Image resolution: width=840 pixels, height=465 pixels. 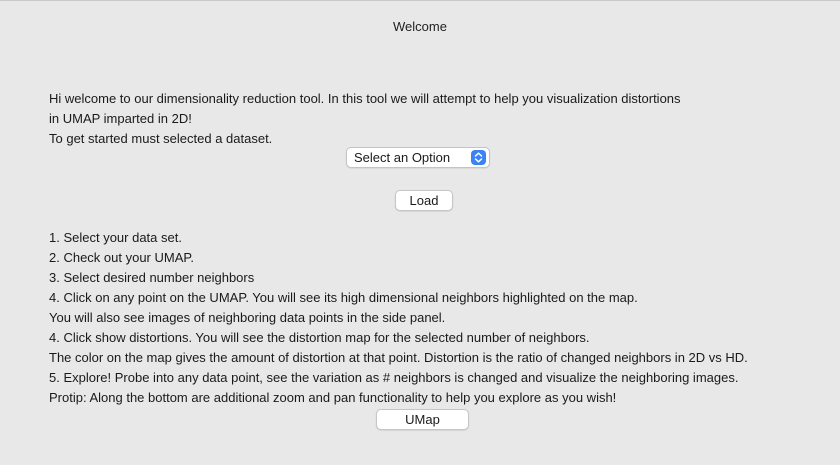 I want to click on intro-line: in UMAP imparted in 2D!, so click(x=120, y=118).